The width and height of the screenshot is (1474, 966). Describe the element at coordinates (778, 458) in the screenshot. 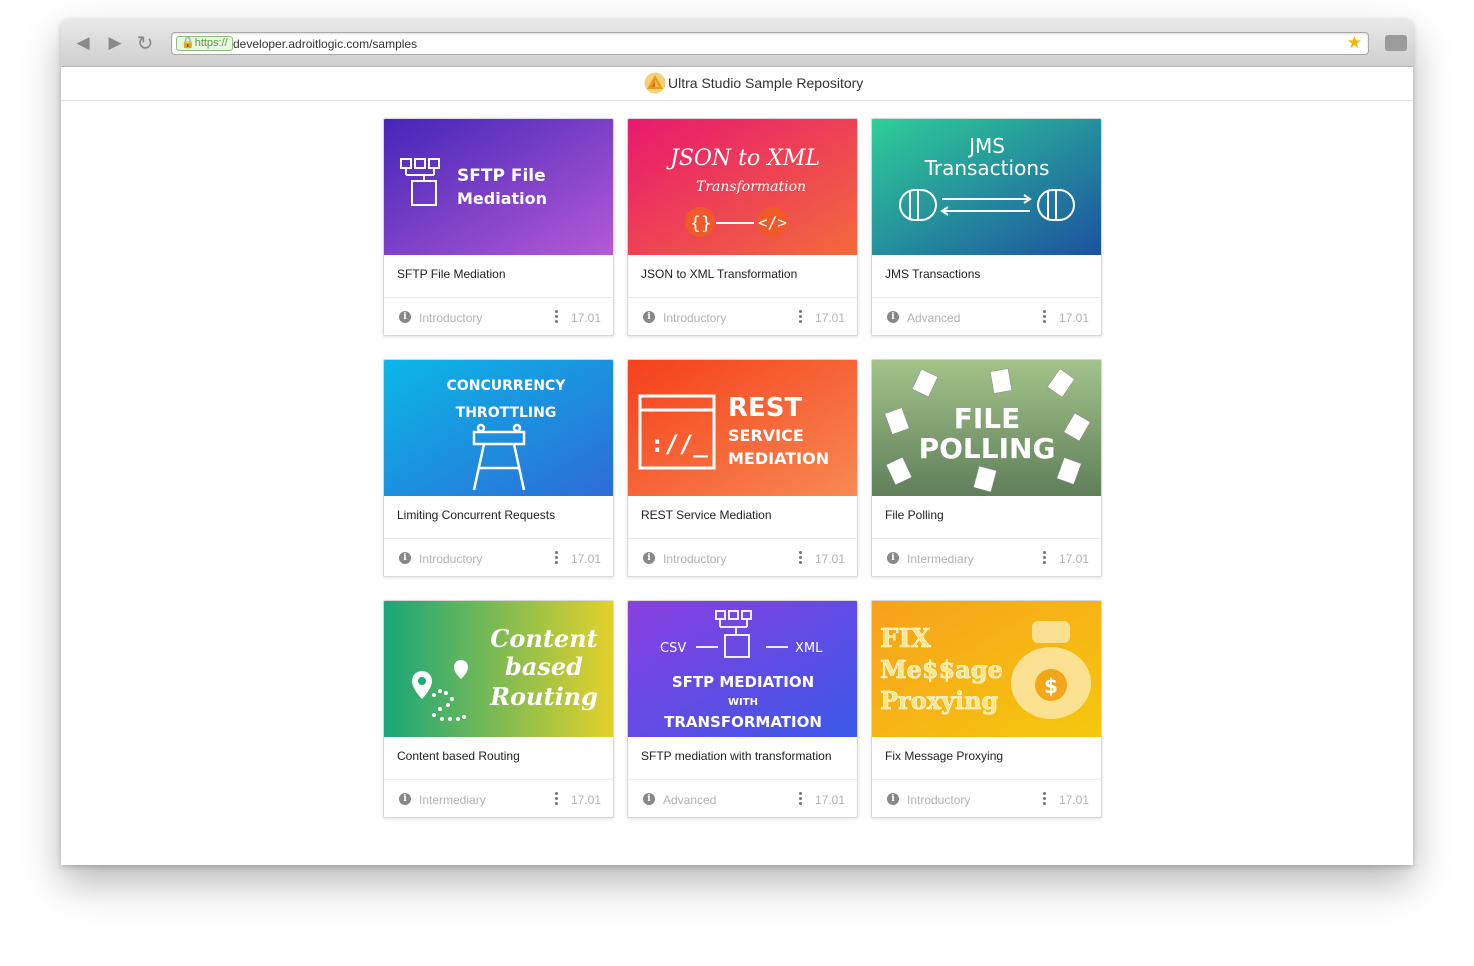

I see `banner-text: MEDIATION` at that location.